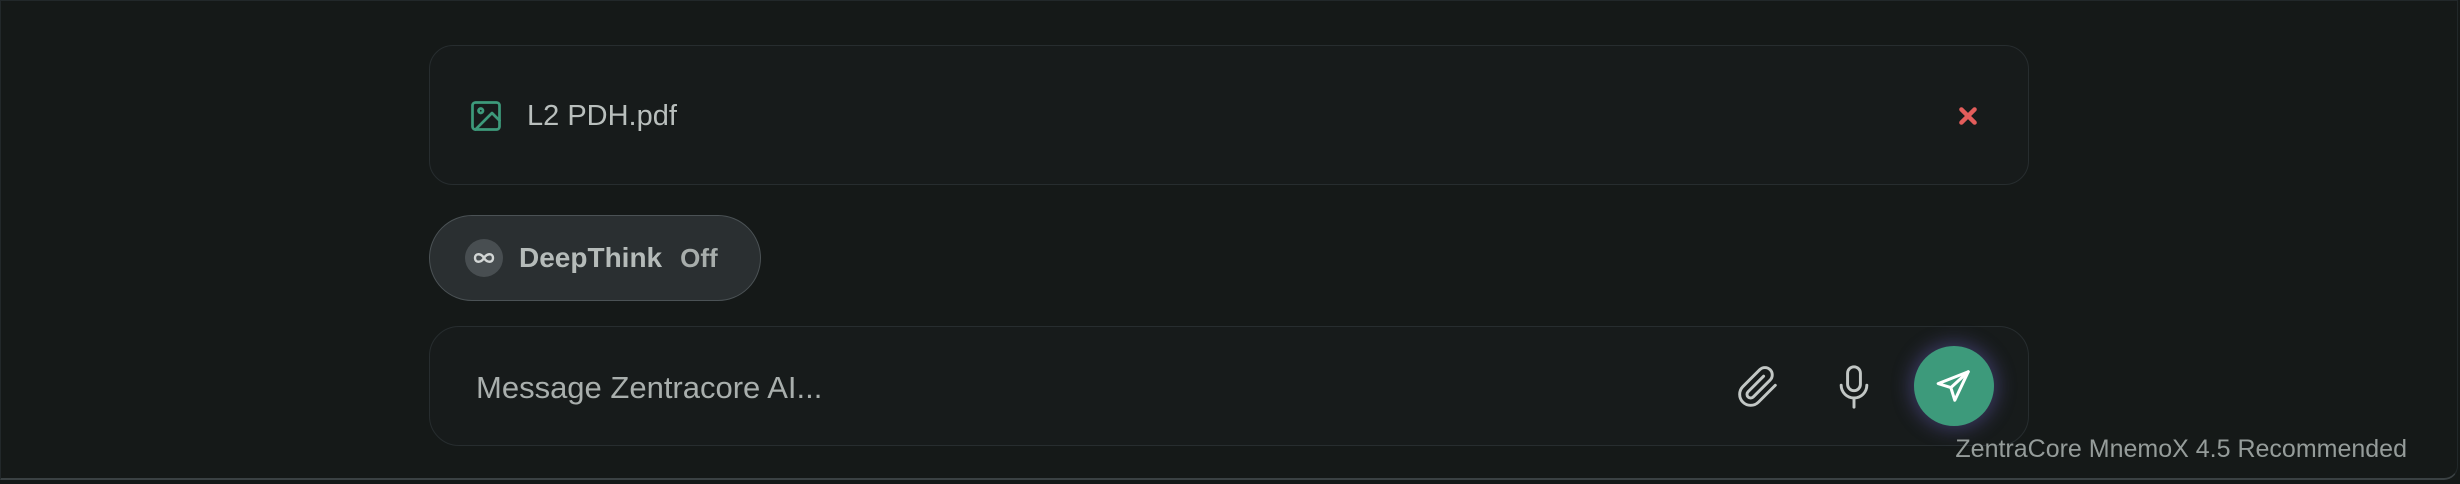 This screenshot has width=2460, height=484. I want to click on deepthink-label: DeepThink, so click(591, 257).